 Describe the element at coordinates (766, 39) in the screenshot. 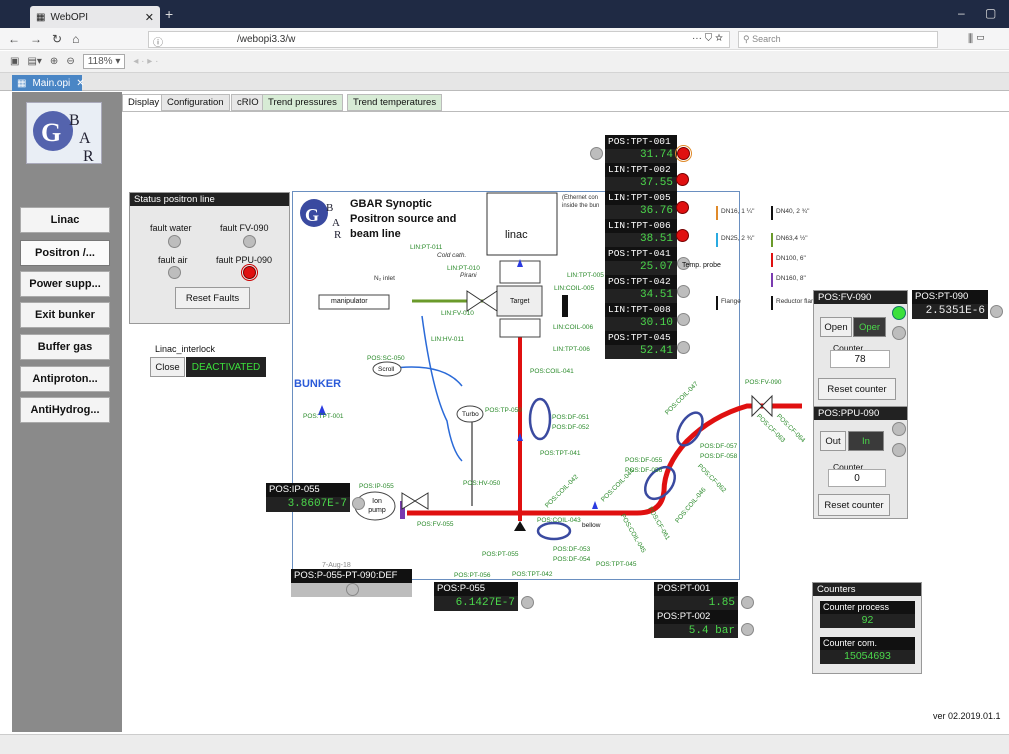

I see `search-placeholder: Search` at that location.